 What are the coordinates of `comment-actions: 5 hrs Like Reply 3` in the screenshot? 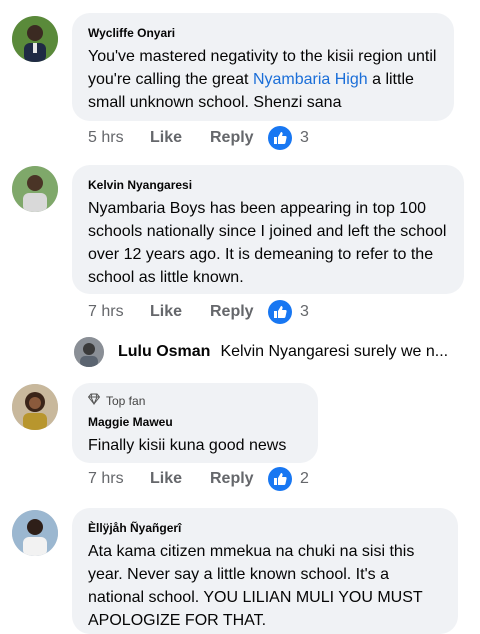 It's located at (198, 138).